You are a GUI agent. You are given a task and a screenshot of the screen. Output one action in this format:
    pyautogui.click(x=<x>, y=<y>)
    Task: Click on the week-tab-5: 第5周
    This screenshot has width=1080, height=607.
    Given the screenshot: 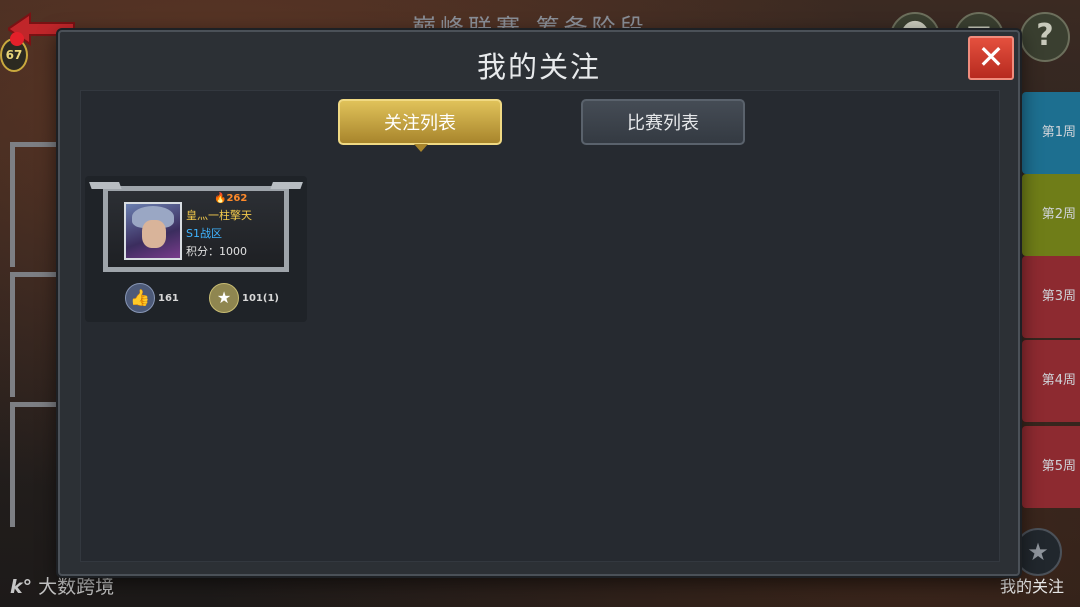 What is the action you would take?
    pyautogui.click(x=1051, y=467)
    